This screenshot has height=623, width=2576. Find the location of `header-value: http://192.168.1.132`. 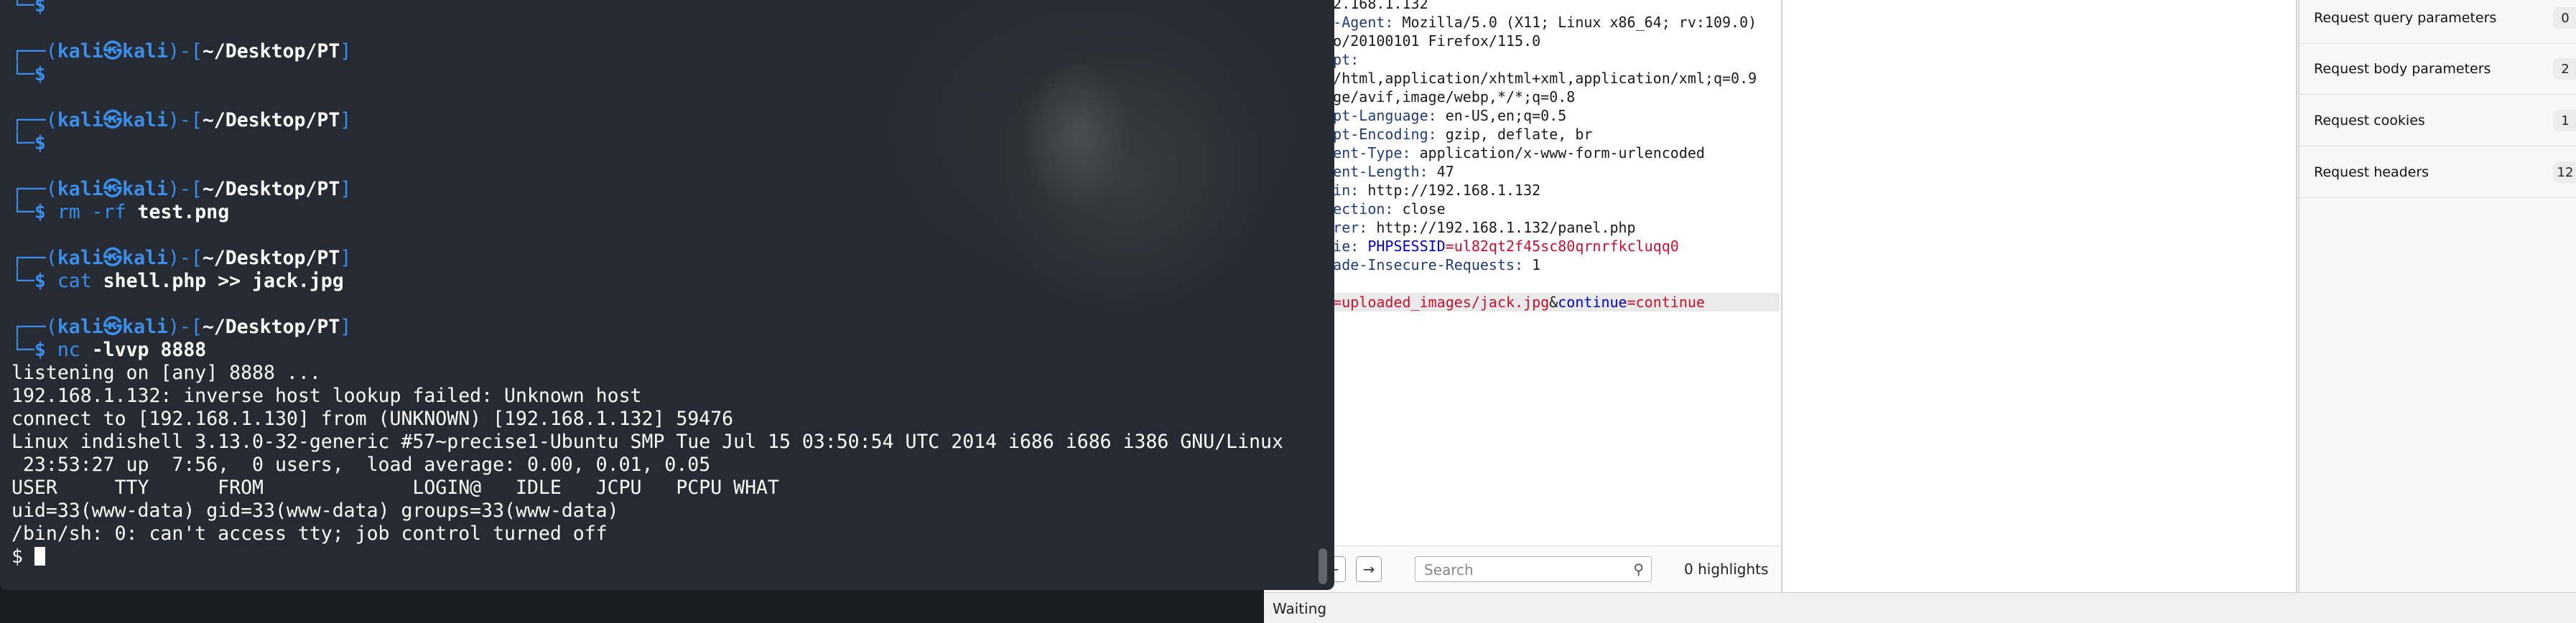

header-value: http://192.168.1.132 is located at coordinates (1450, 191).